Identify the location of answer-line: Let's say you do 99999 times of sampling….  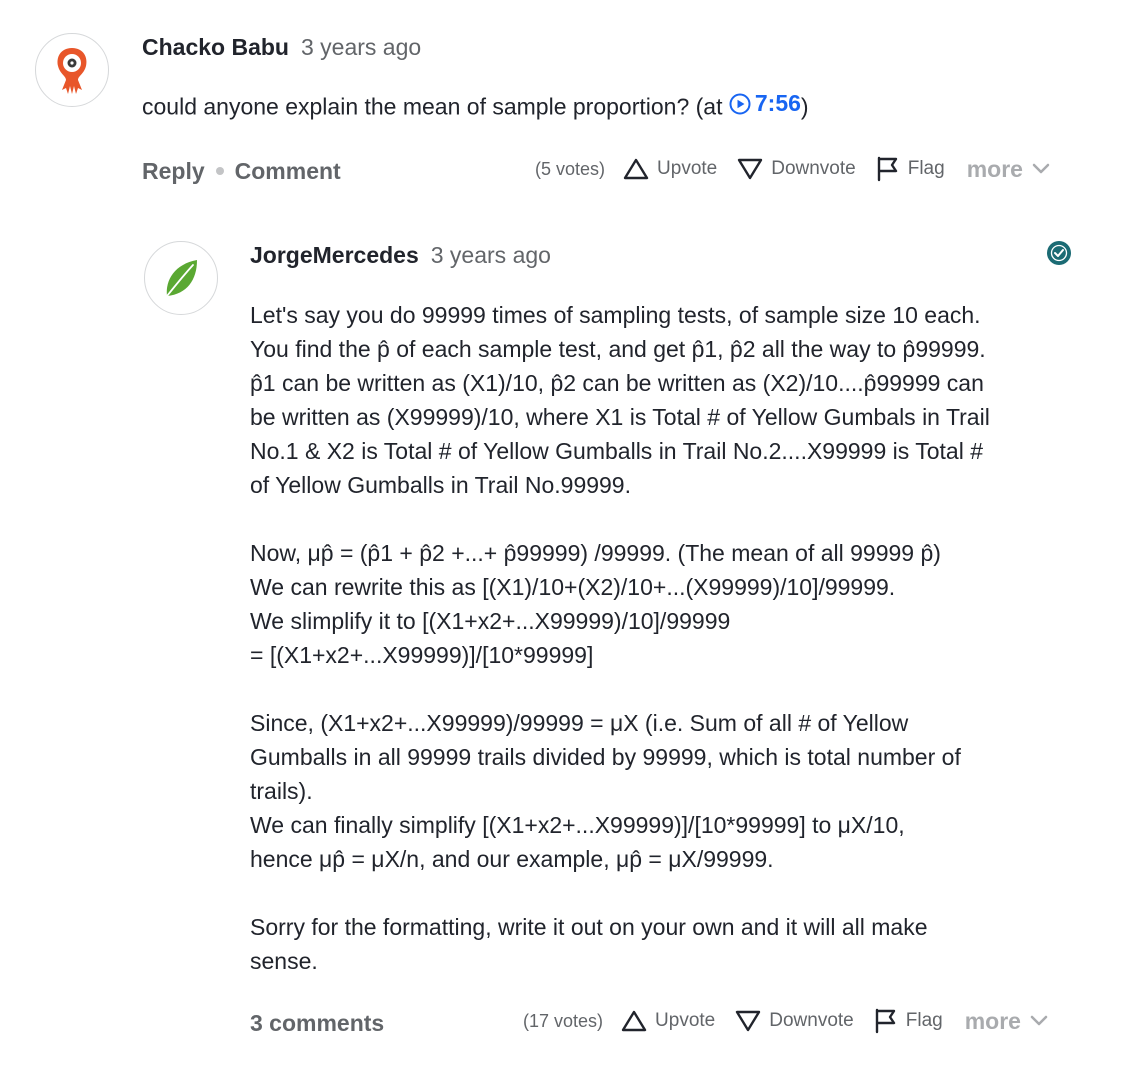
(615, 315).